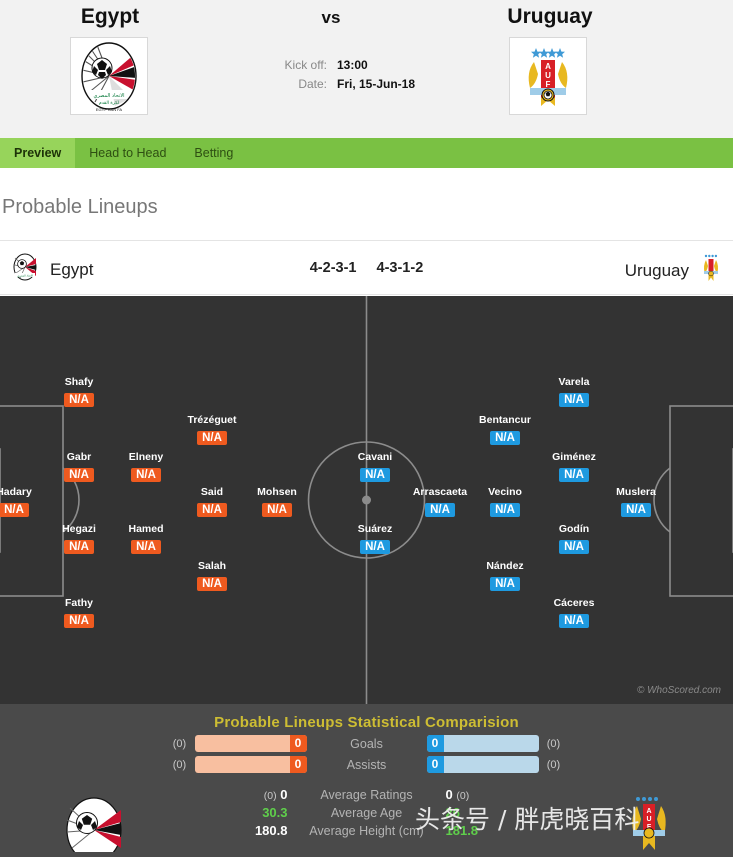  What do you see at coordinates (649, 825) in the screenshot?
I see `stats-away-crest: A U F` at bounding box center [649, 825].